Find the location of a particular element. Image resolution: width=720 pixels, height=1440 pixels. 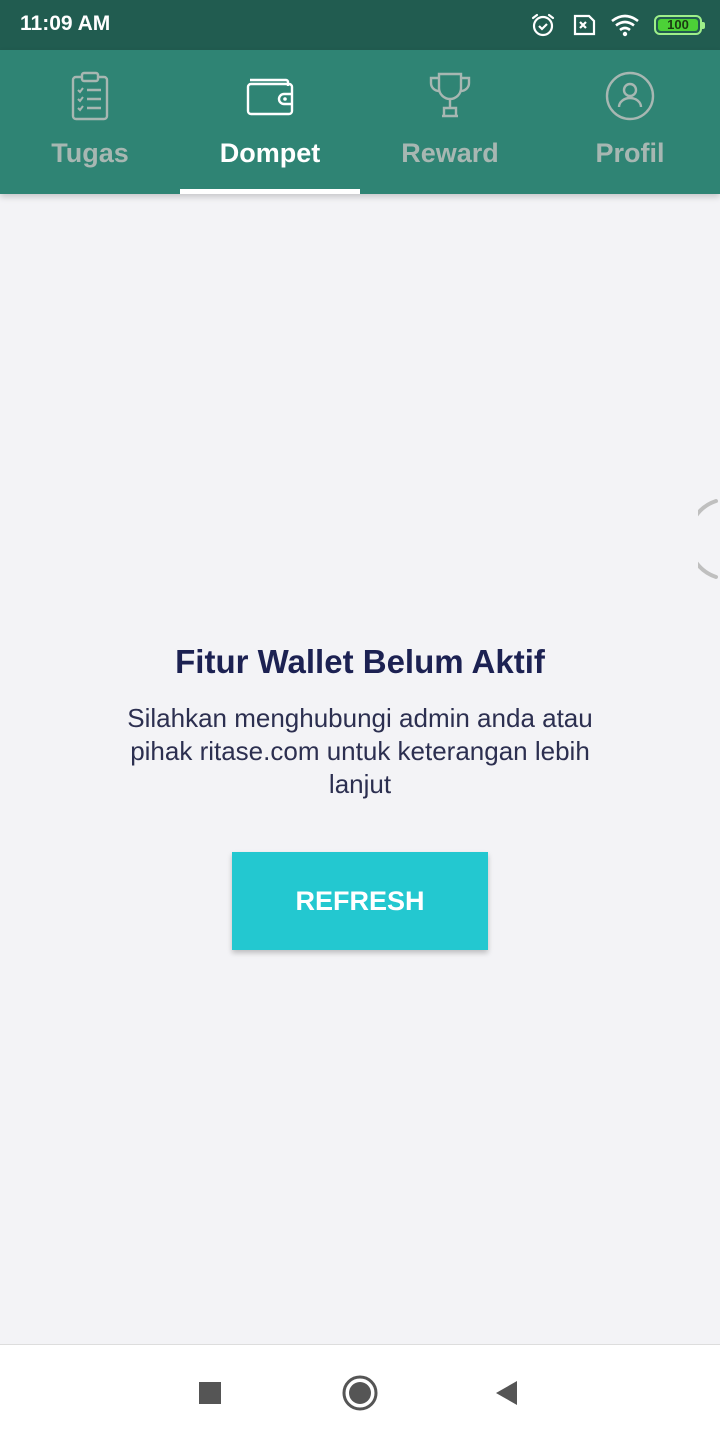

tab-label: Dompet is located at coordinates (270, 153).